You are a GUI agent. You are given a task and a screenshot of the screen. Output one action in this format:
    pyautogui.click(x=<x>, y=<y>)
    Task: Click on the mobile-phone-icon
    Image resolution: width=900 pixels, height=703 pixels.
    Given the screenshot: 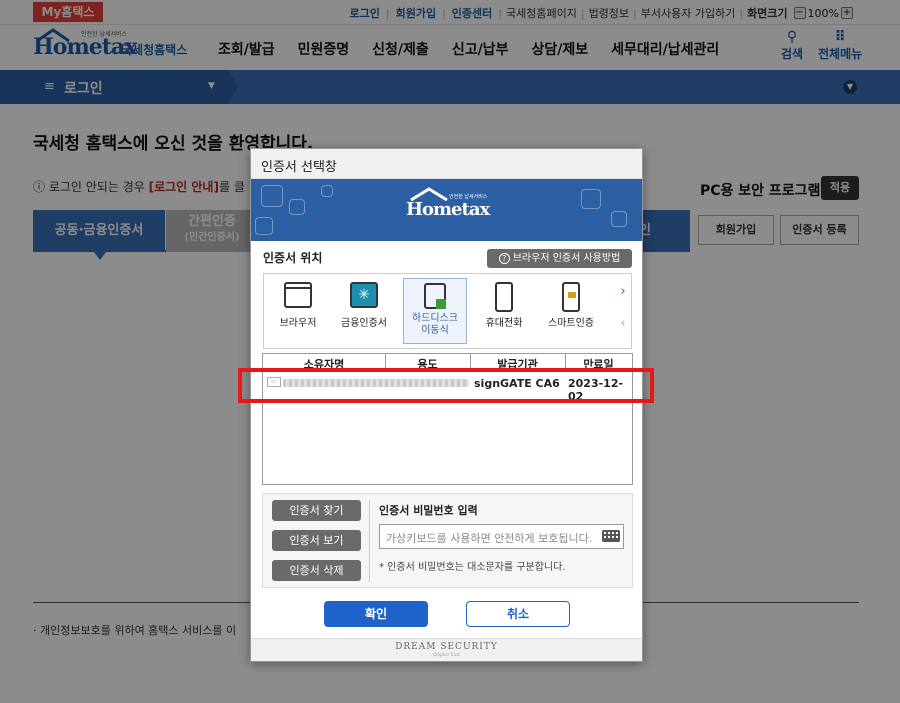 What is the action you would take?
    pyautogui.click(x=504, y=297)
    